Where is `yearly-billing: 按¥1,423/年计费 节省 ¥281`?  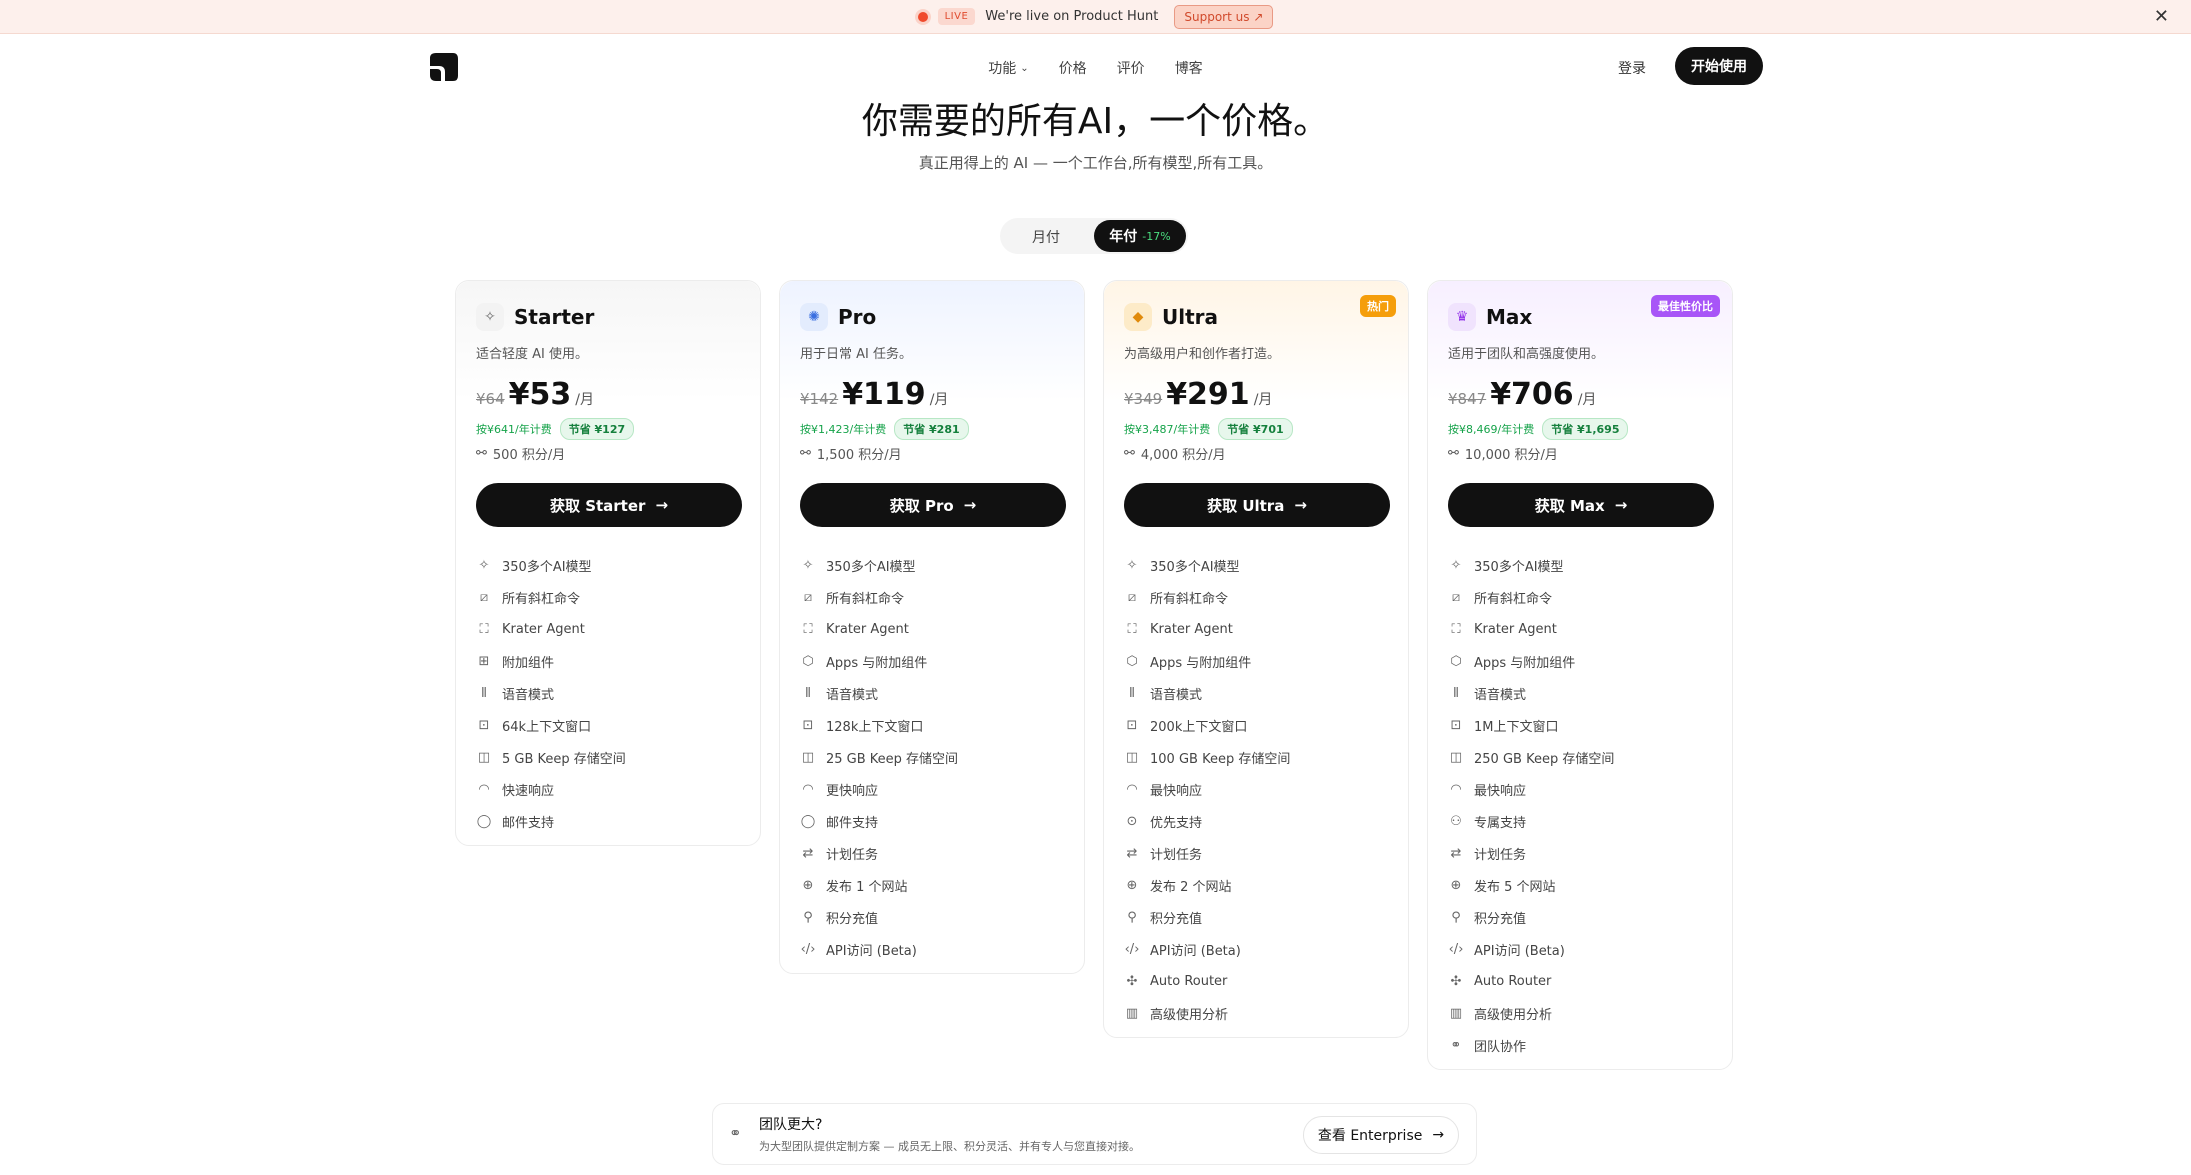 yearly-billing: 按¥1,423/年计费 节省 ¥281 is located at coordinates (884, 429).